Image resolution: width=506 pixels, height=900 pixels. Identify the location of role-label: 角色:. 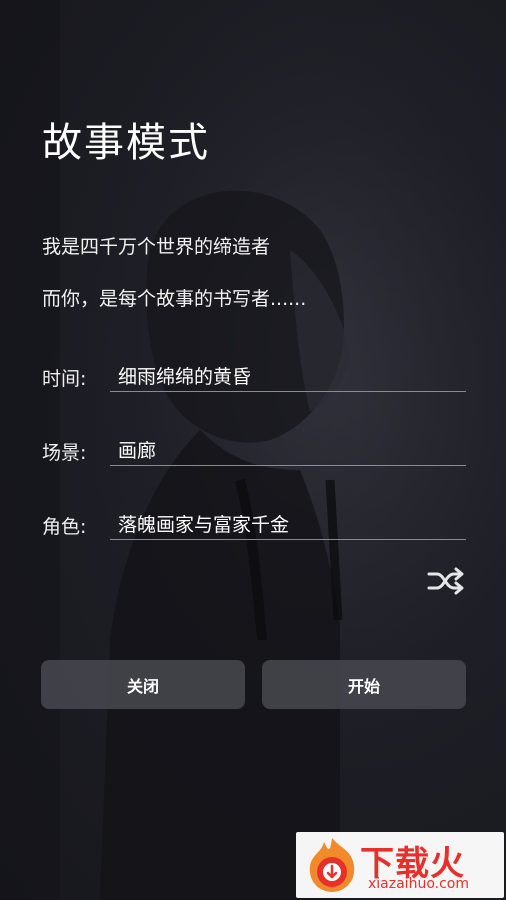
(64, 527).